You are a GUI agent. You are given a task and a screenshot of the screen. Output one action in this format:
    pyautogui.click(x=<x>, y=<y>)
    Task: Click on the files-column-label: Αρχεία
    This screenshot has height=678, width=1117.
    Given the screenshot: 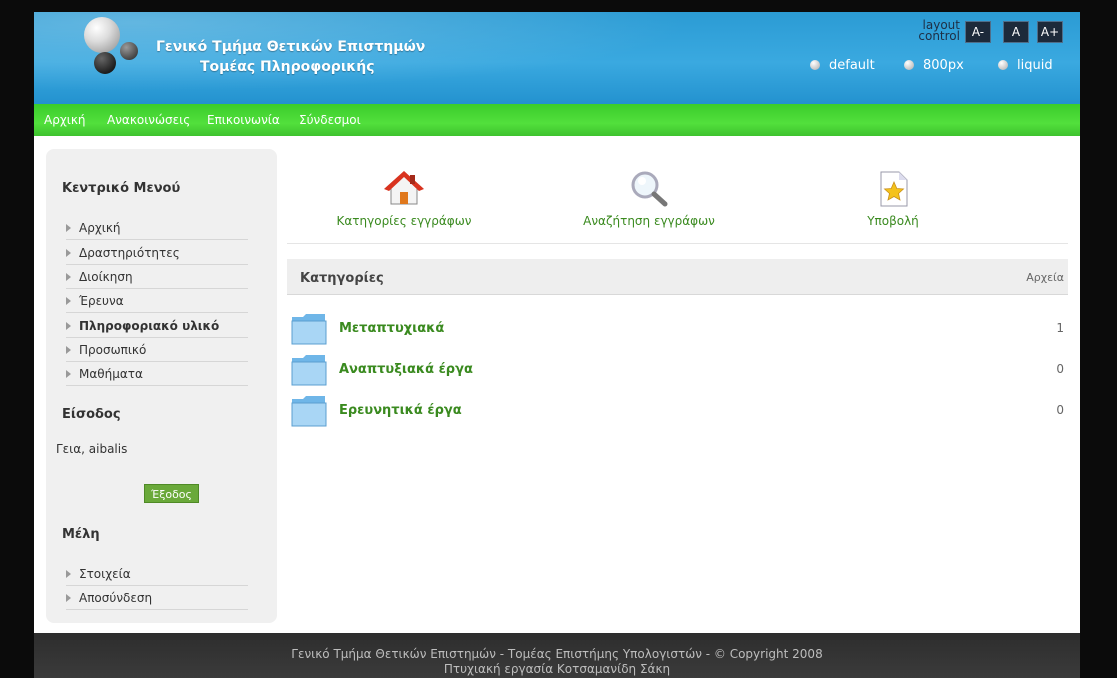 What is the action you would take?
    pyautogui.click(x=1045, y=277)
    